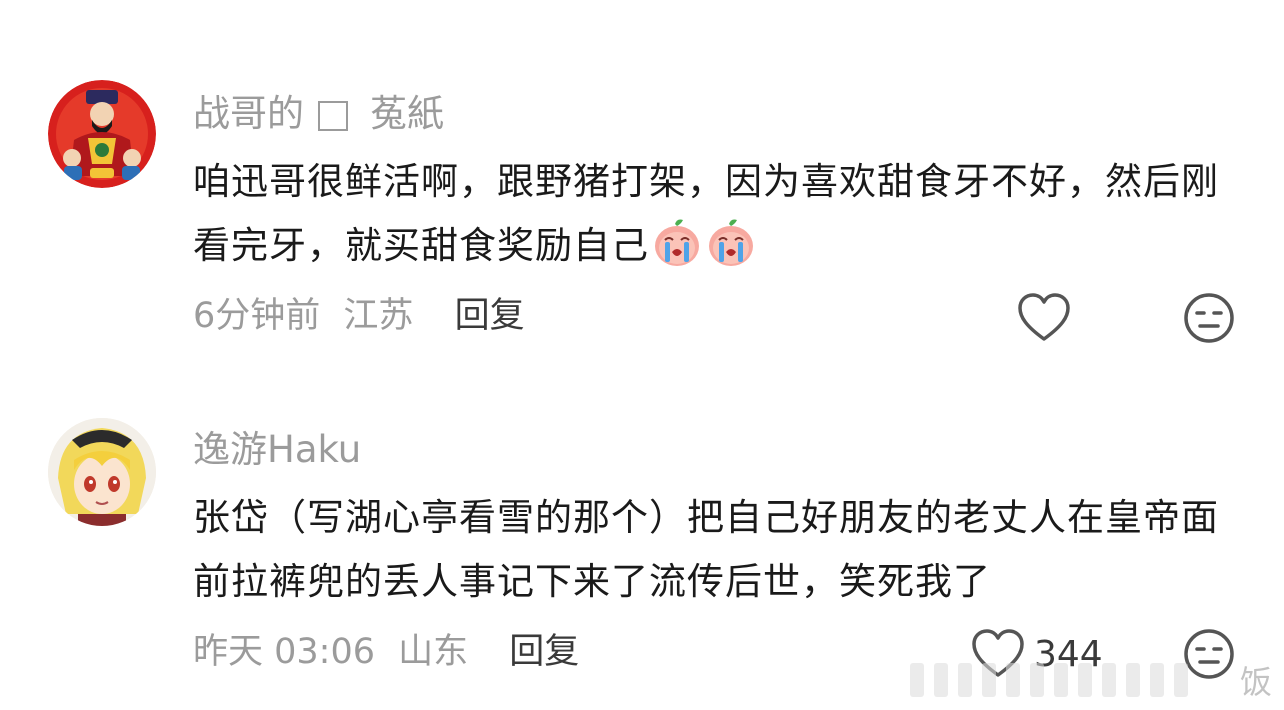  What do you see at coordinates (333, 116) in the screenshot?
I see `unknown-glyph-icon` at bounding box center [333, 116].